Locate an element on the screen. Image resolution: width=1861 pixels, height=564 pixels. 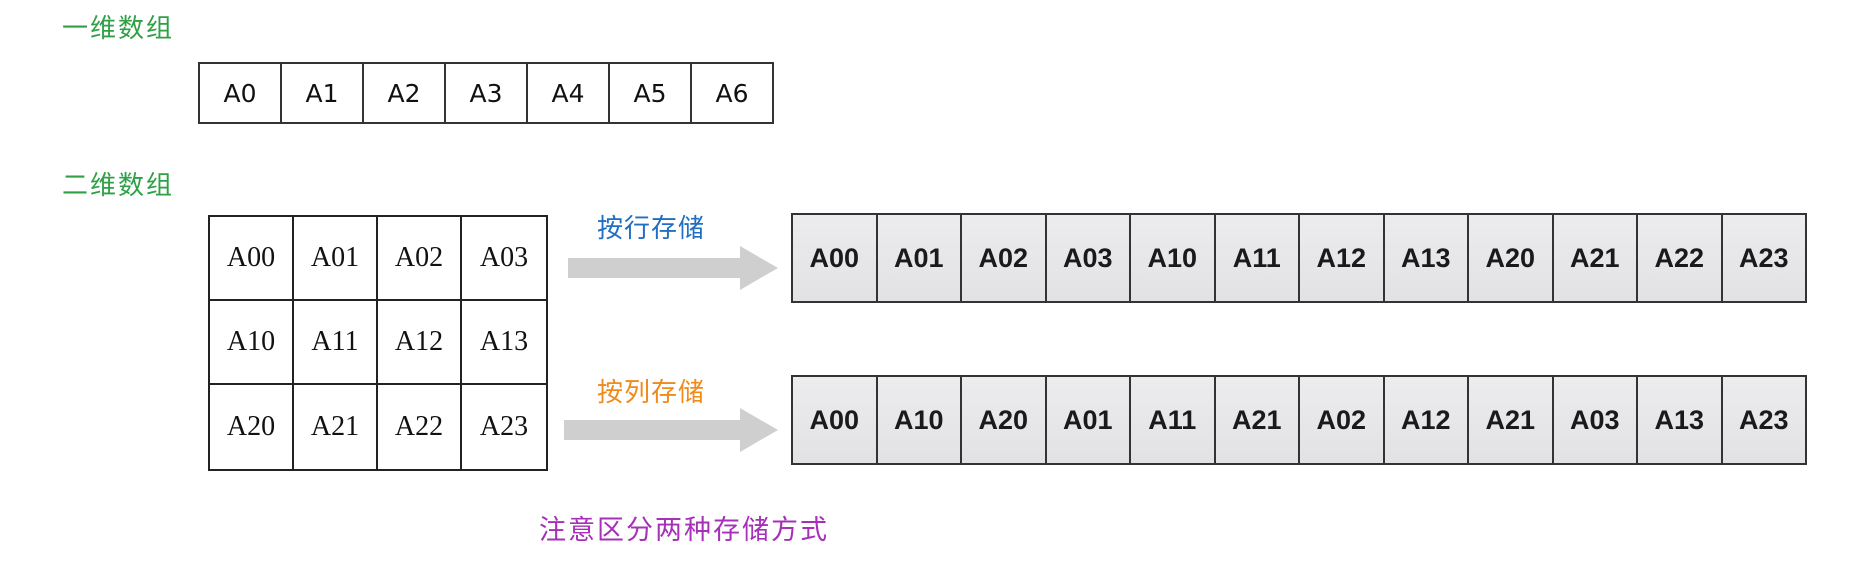
heading-2d-array: 二维数组 is located at coordinates (118, 186).